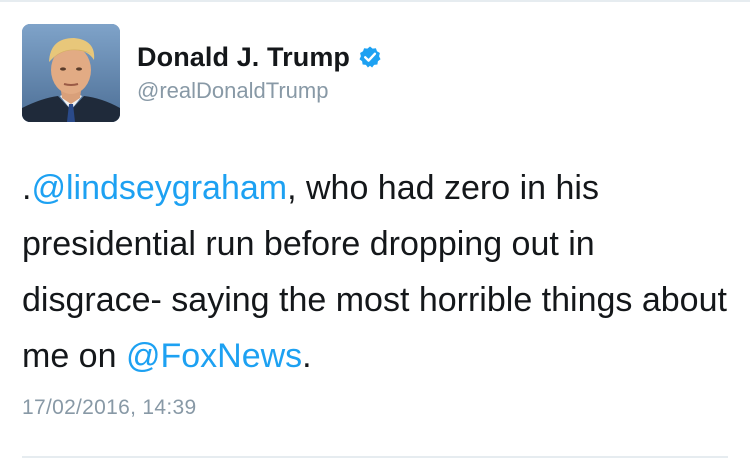 The width and height of the screenshot is (750, 464). I want to click on mention-foxnews: @FoxNews, so click(214, 356).